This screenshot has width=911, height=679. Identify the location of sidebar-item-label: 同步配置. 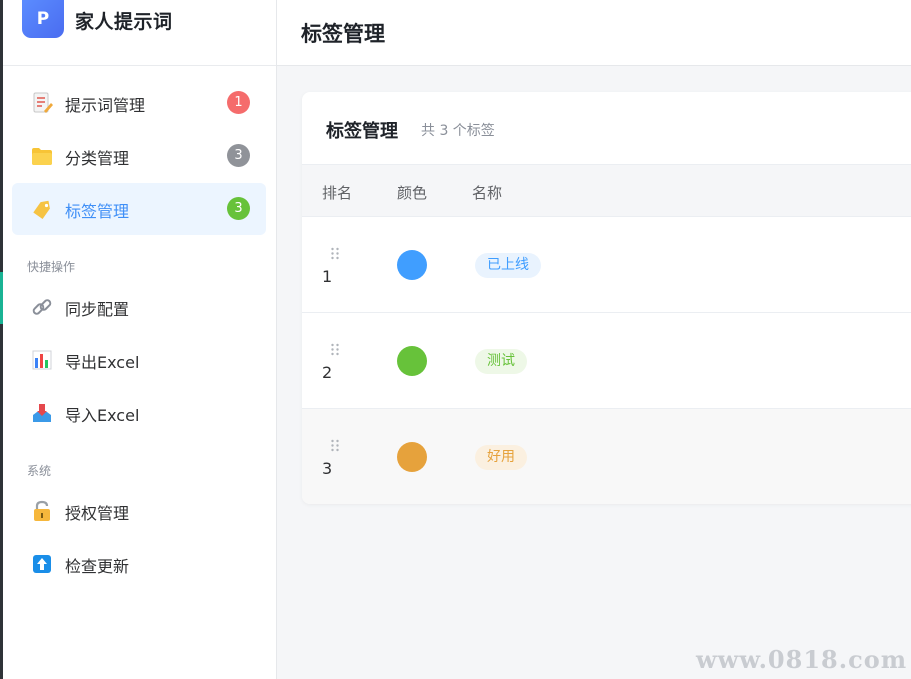
(97, 309).